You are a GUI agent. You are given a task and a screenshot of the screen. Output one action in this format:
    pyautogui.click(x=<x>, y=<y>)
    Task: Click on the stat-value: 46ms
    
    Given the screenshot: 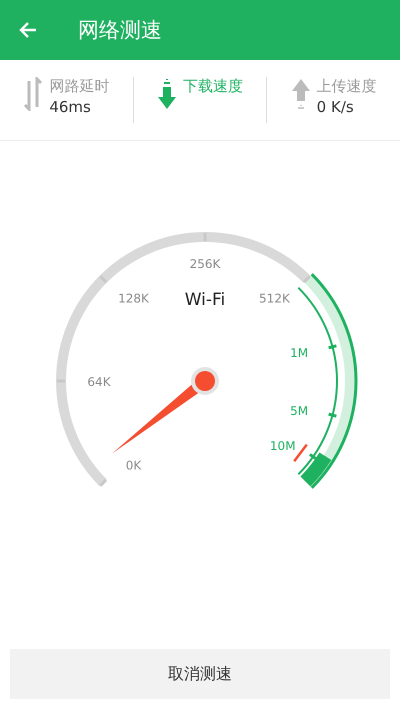 What is the action you would take?
    pyautogui.click(x=70, y=107)
    